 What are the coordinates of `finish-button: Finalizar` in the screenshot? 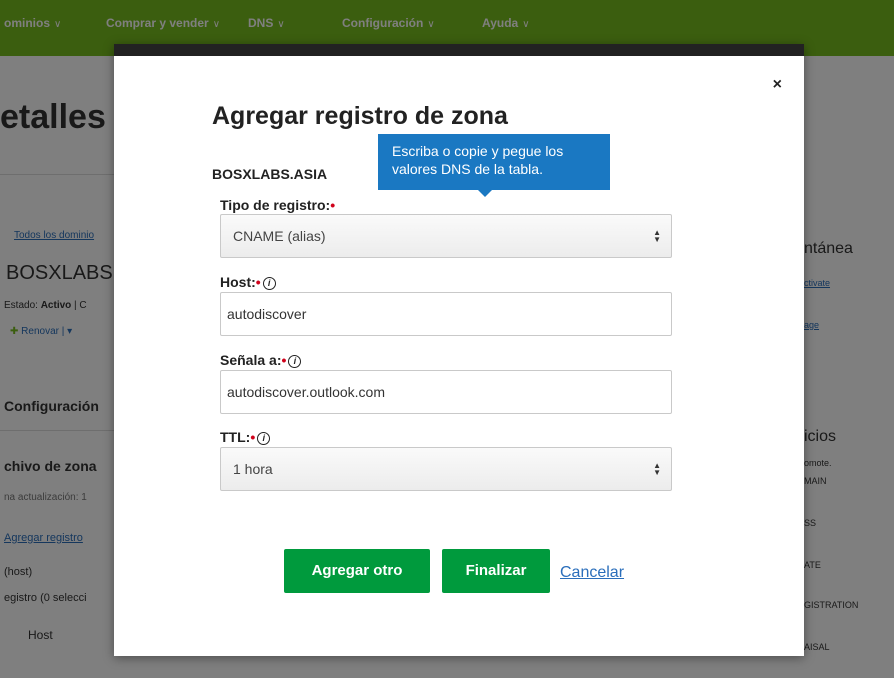 It's located at (496, 571).